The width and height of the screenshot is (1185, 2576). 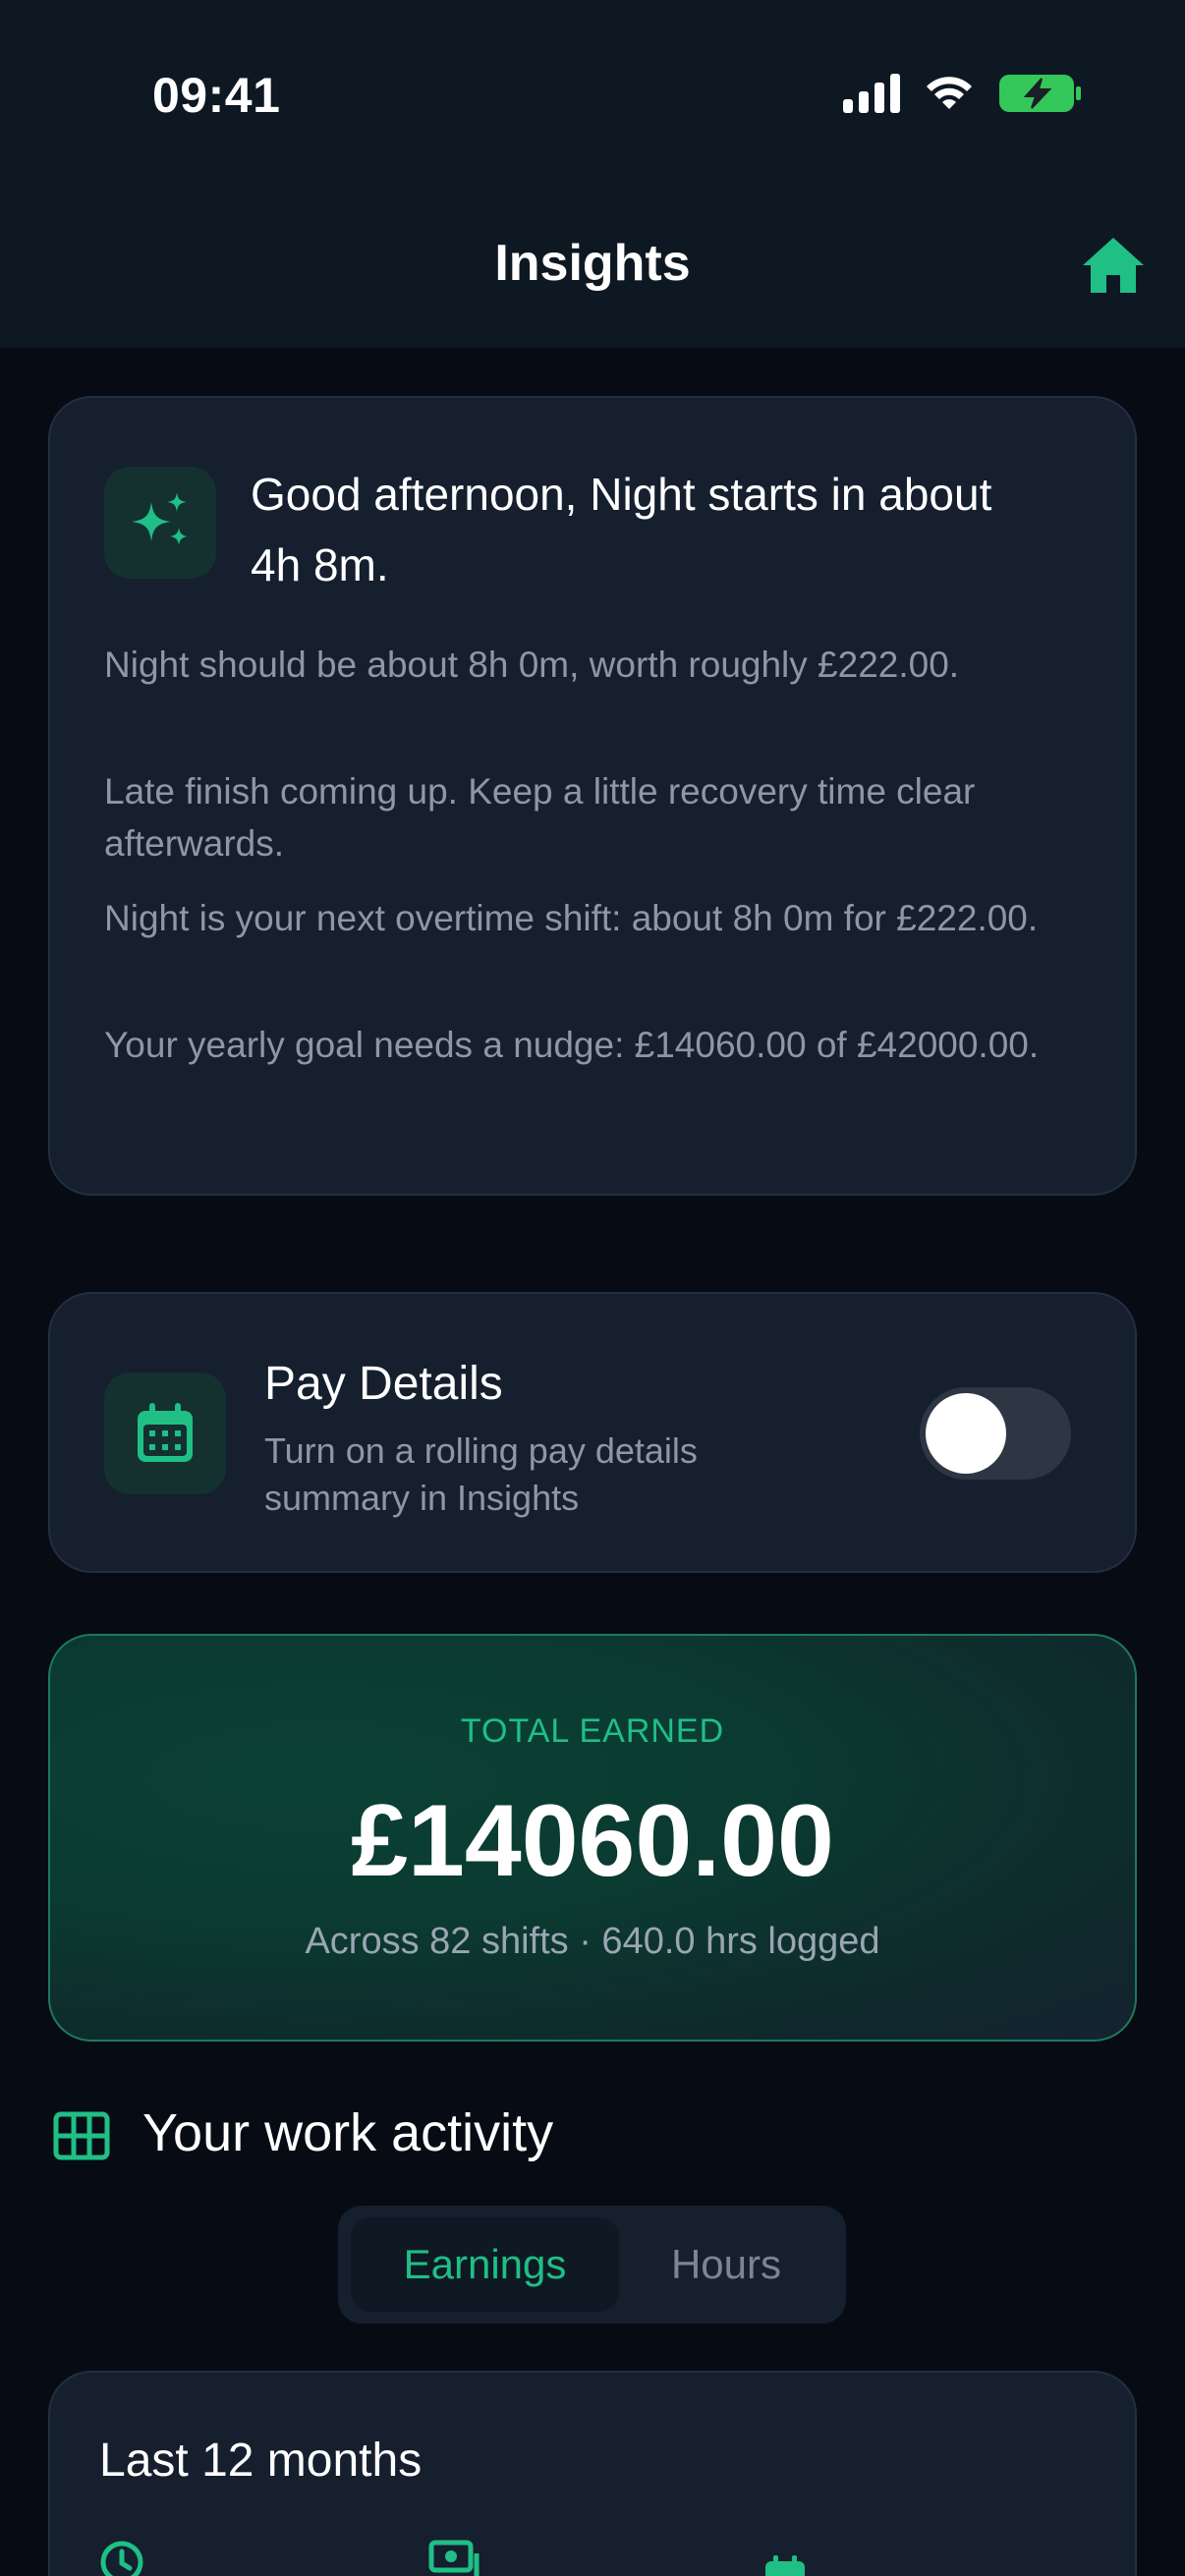 What do you see at coordinates (122, 2558) in the screenshot?
I see `clock-icon` at bounding box center [122, 2558].